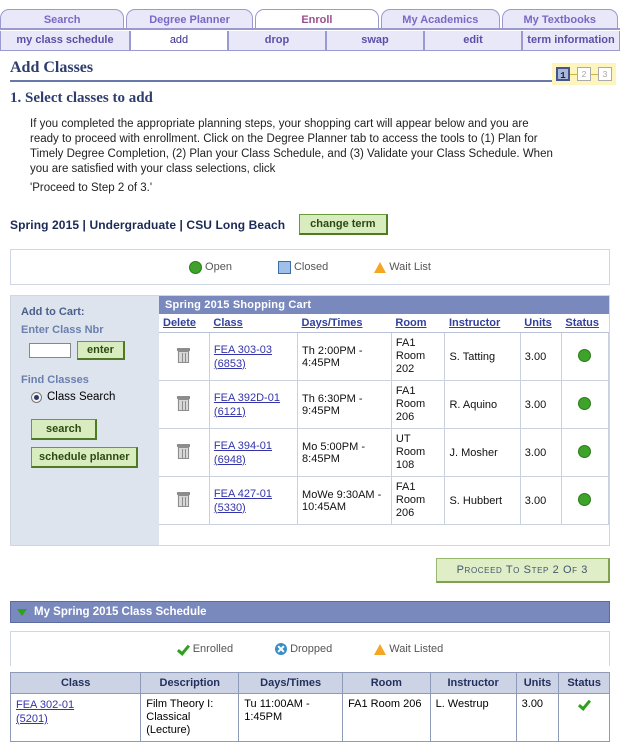 The width and height of the screenshot is (620, 749). Describe the element at coordinates (384, 305) in the screenshot. I see `shopping-cart-title: Spring 2015 Shopping Cart` at that location.